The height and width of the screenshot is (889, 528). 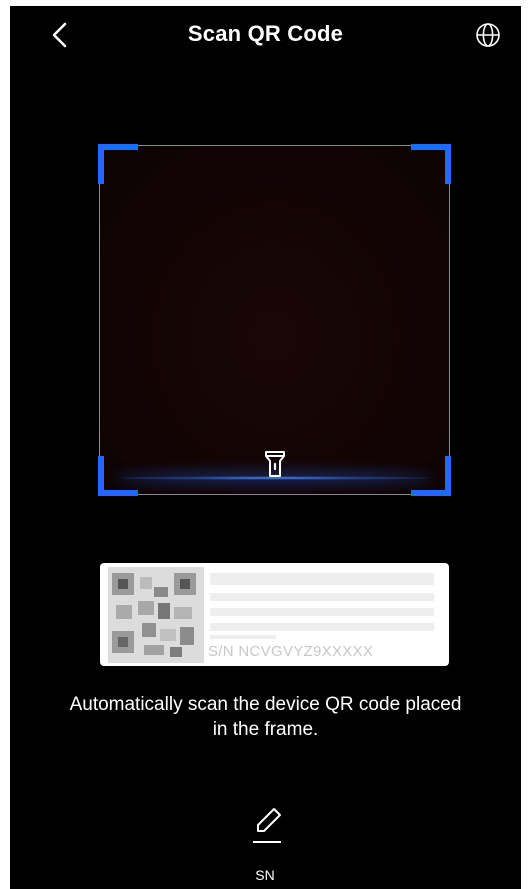 I want to click on frame-corner-top-right, so click(x=431, y=164).